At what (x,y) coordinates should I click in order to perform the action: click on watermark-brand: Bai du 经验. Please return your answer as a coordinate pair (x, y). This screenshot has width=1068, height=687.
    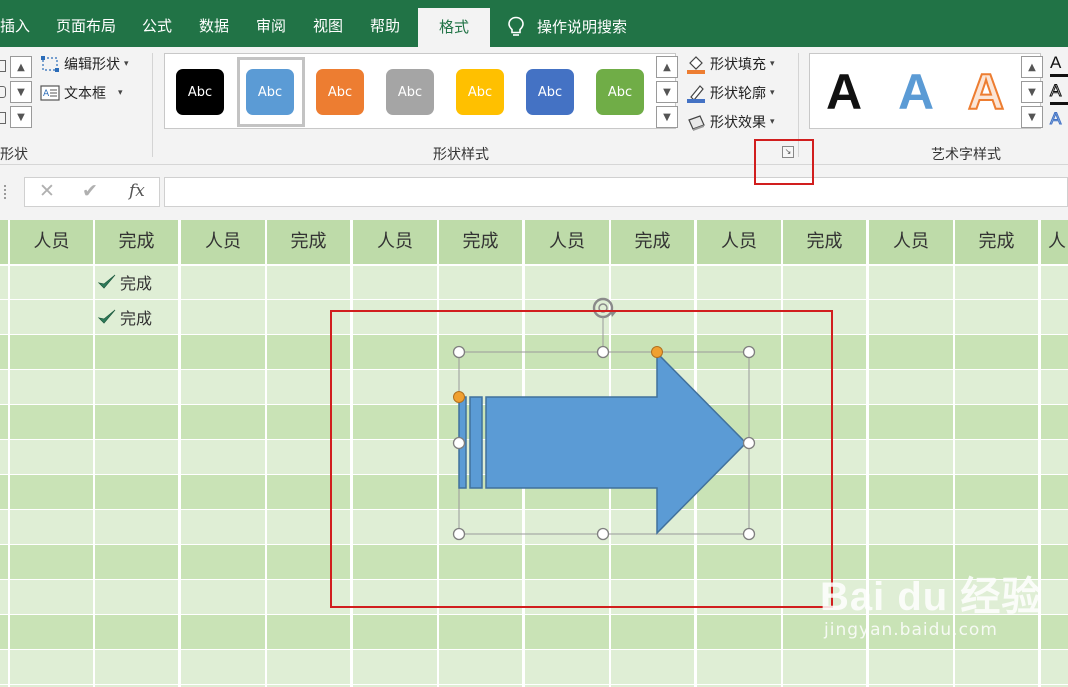
    Looking at the image, I should click on (931, 597).